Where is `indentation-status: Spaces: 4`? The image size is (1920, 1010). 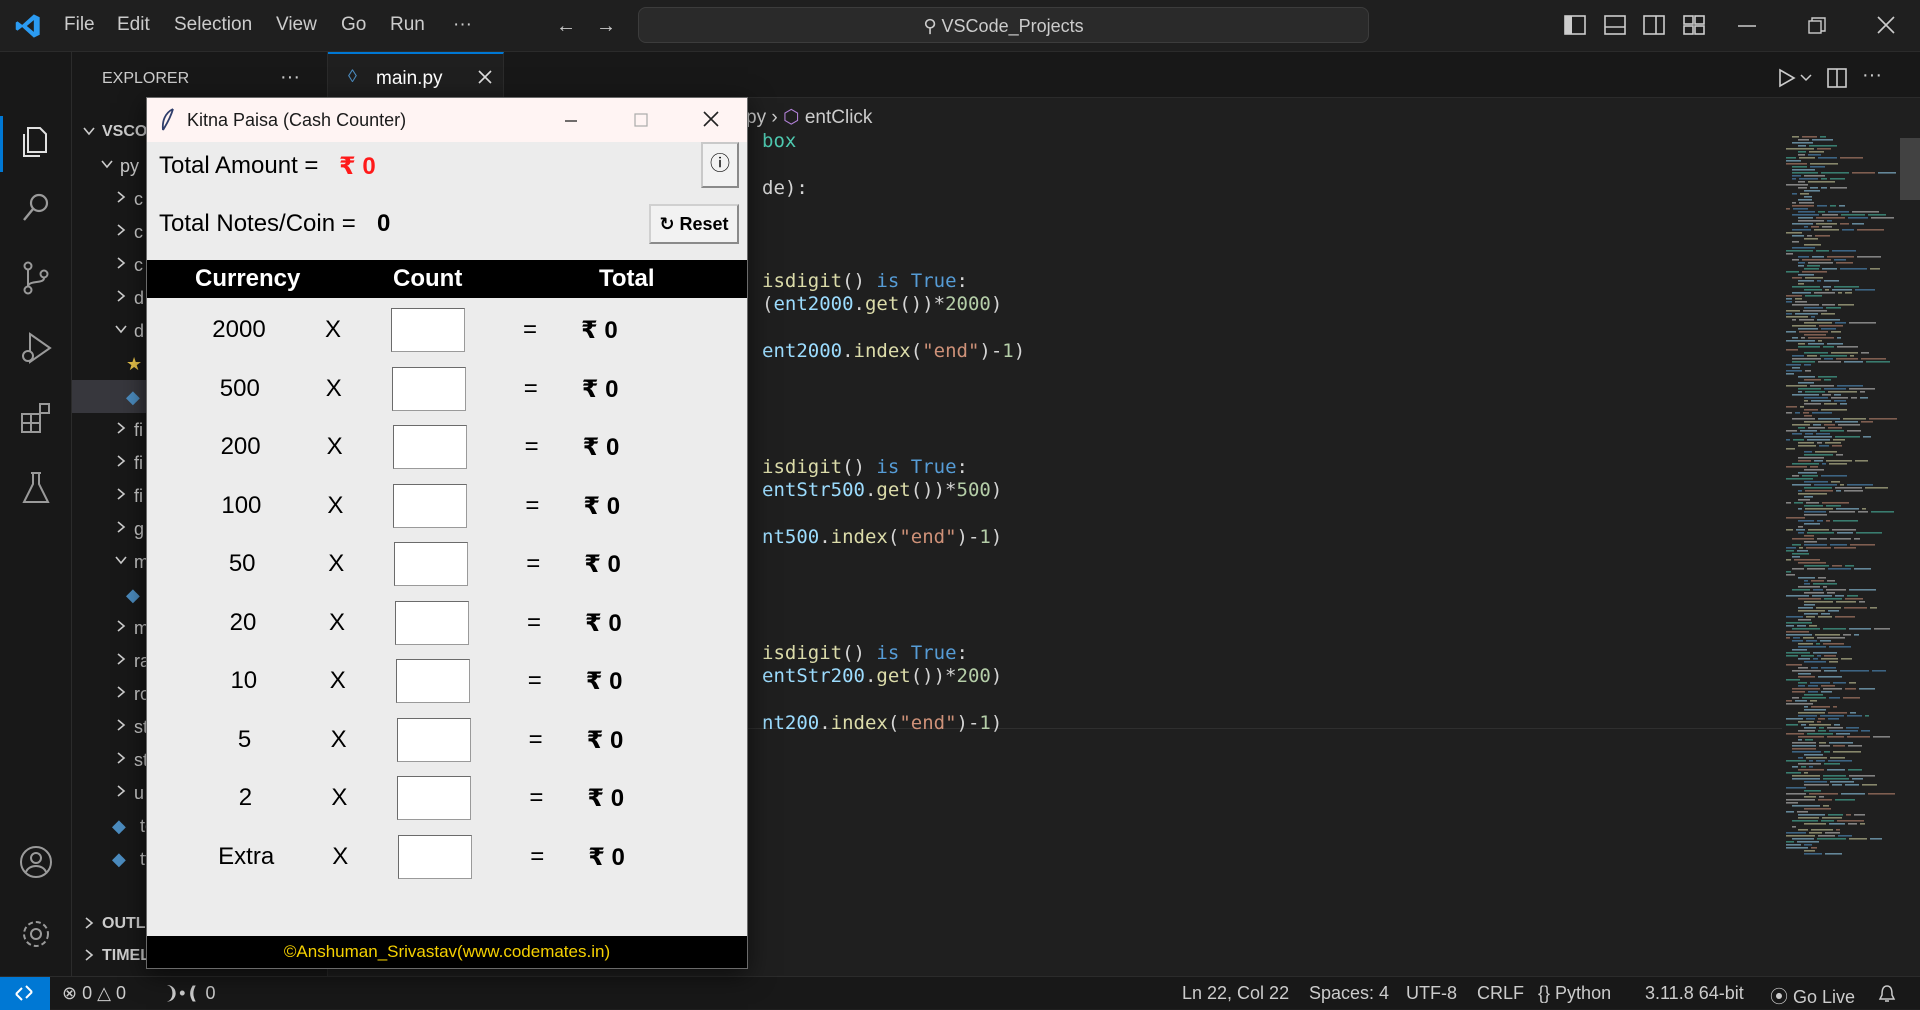 indentation-status: Spaces: 4 is located at coordinates (1349, 993).